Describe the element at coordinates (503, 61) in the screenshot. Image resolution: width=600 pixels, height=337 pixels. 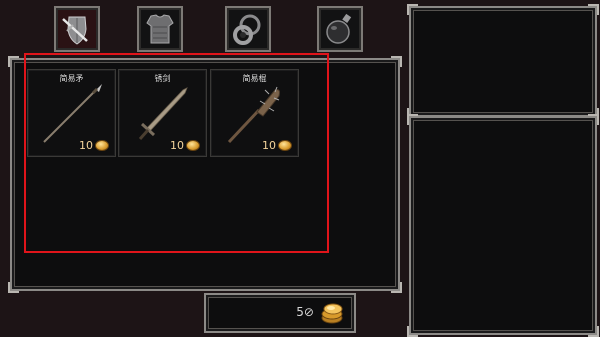
I see `item-preview-panel` at that location.